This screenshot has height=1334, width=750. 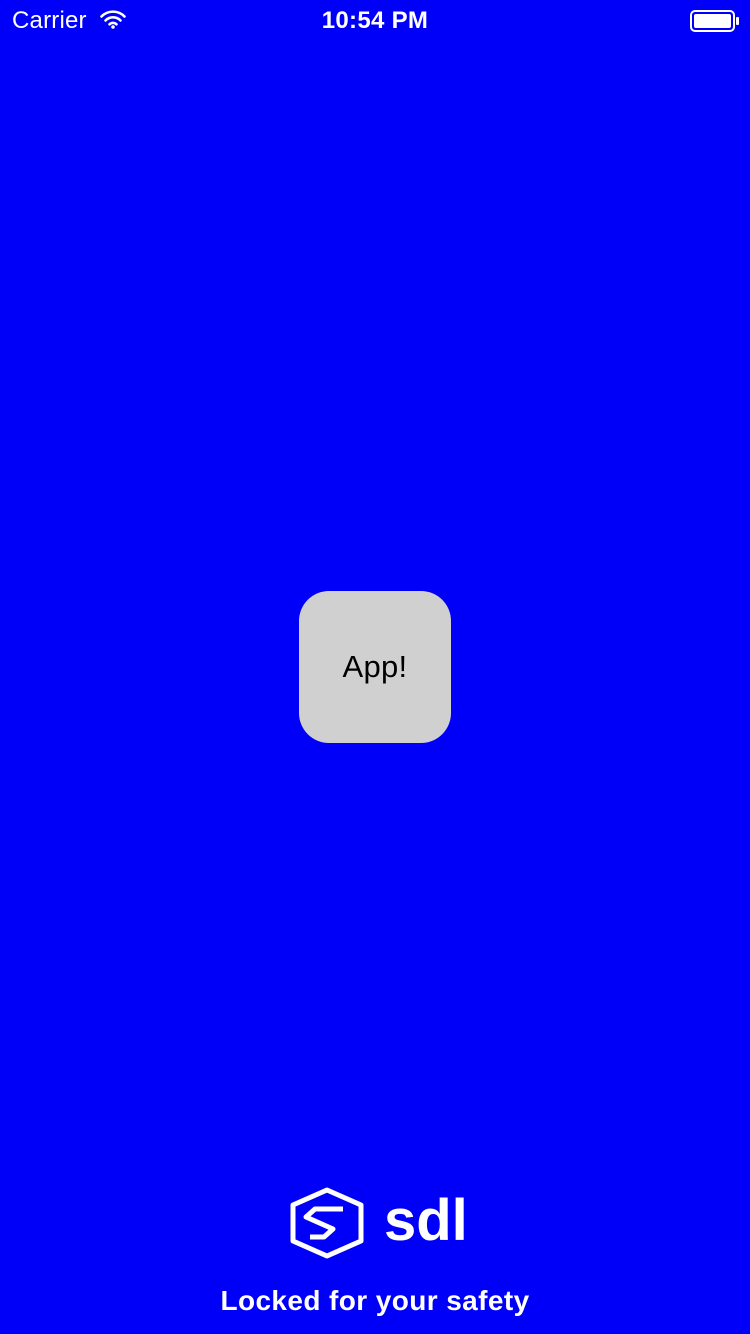 I want to click on app-tile-label: App!, so click(x=375, y=666).